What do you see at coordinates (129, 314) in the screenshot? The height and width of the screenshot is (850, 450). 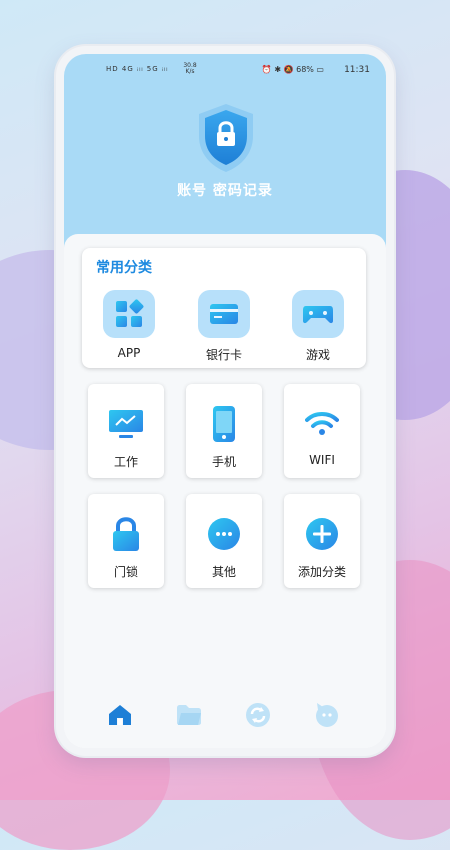 I see `app-grid-icon` at bounding box center [129, 314].